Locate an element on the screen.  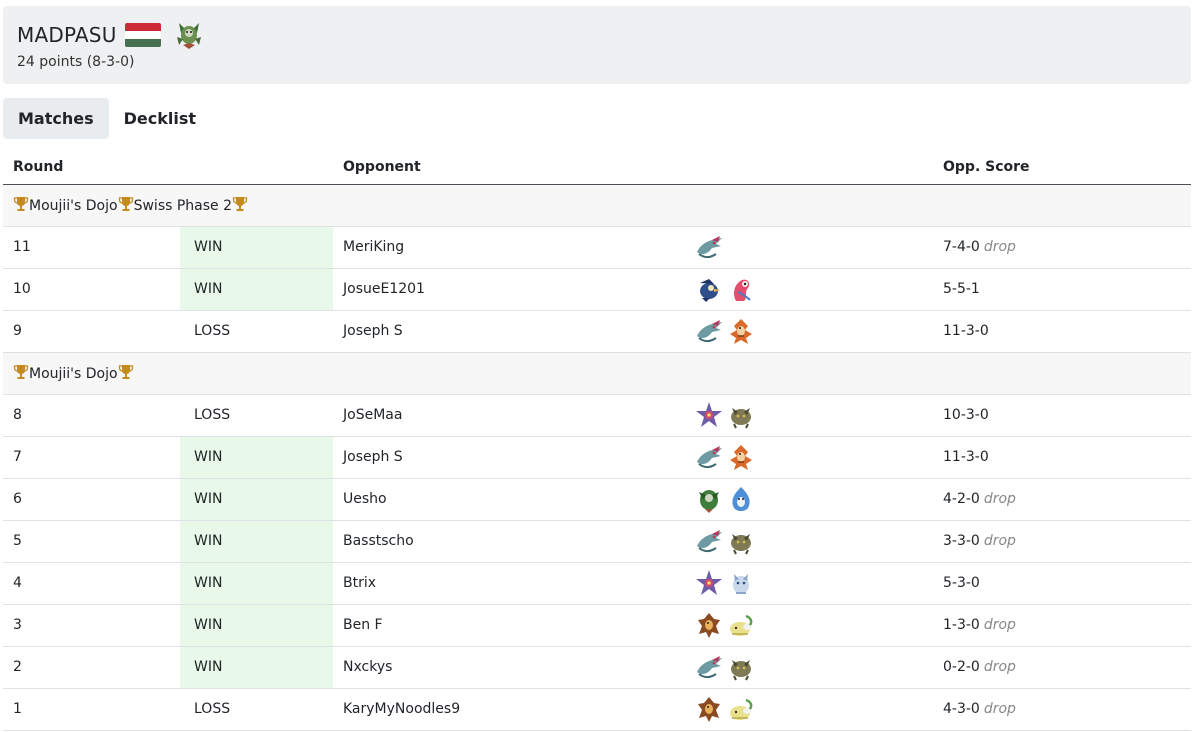
opponent-score: 0-2-0 drop is located at coordinates (1062, 667).